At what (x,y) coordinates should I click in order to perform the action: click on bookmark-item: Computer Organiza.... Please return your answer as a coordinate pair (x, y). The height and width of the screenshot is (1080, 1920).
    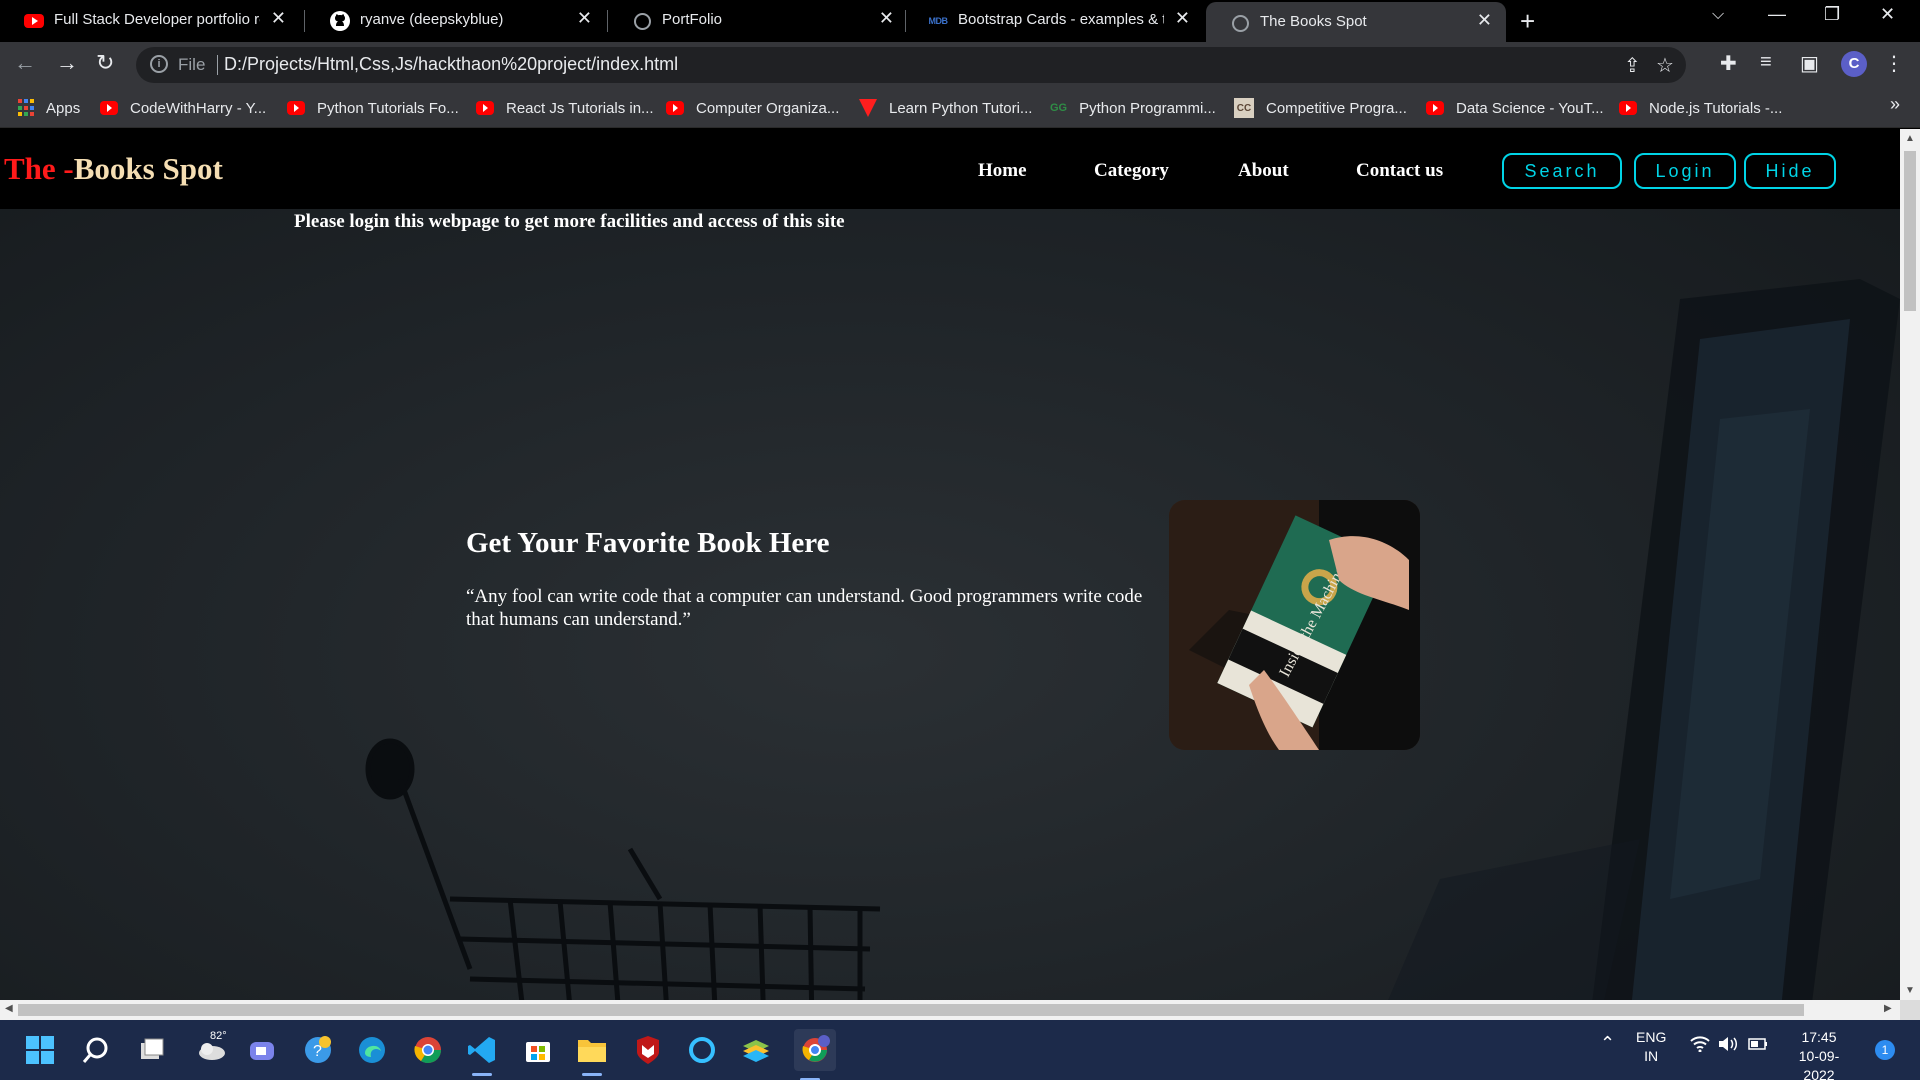
    Looking at the image, I should click on (752, 108).